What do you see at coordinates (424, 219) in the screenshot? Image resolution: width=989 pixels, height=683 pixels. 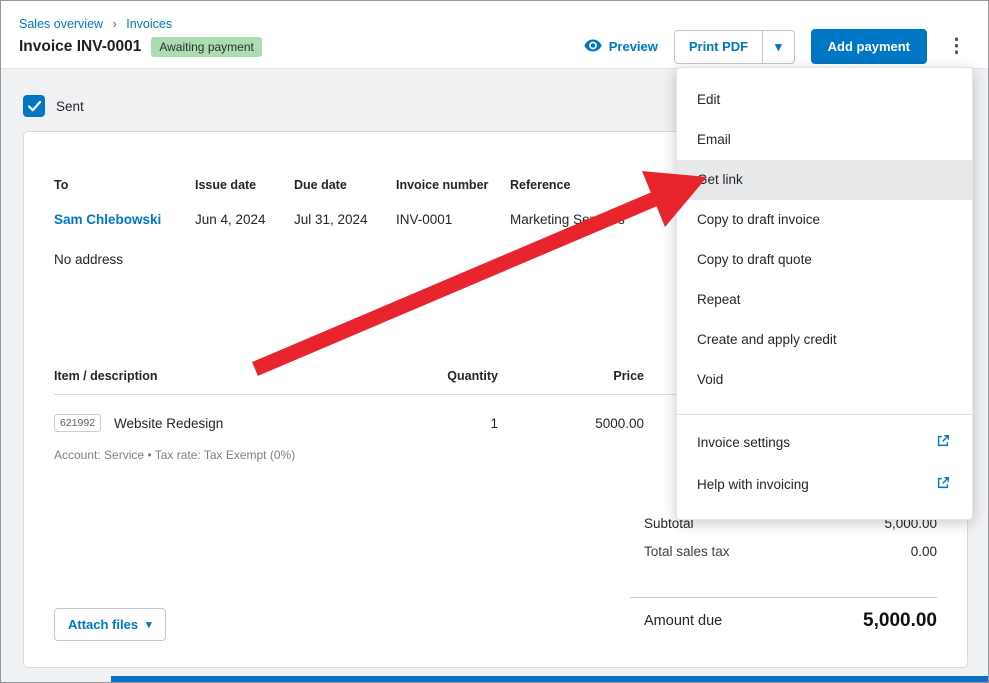 I see `field-invoice-number-value: INV-0001` at bounding box center [424, 219].